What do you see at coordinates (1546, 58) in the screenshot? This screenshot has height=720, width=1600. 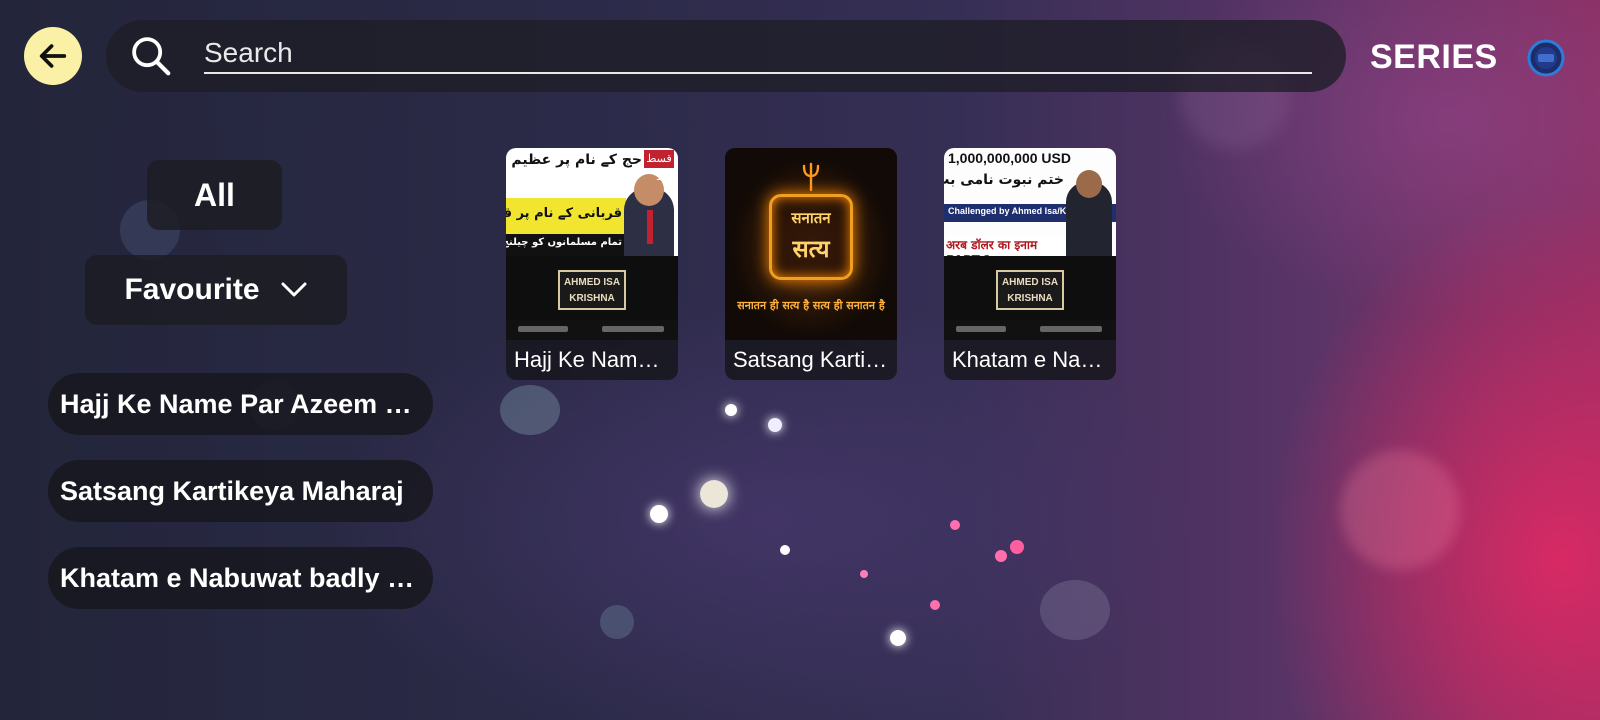 I see `globe-icon` at bounding box center [1546, 58].